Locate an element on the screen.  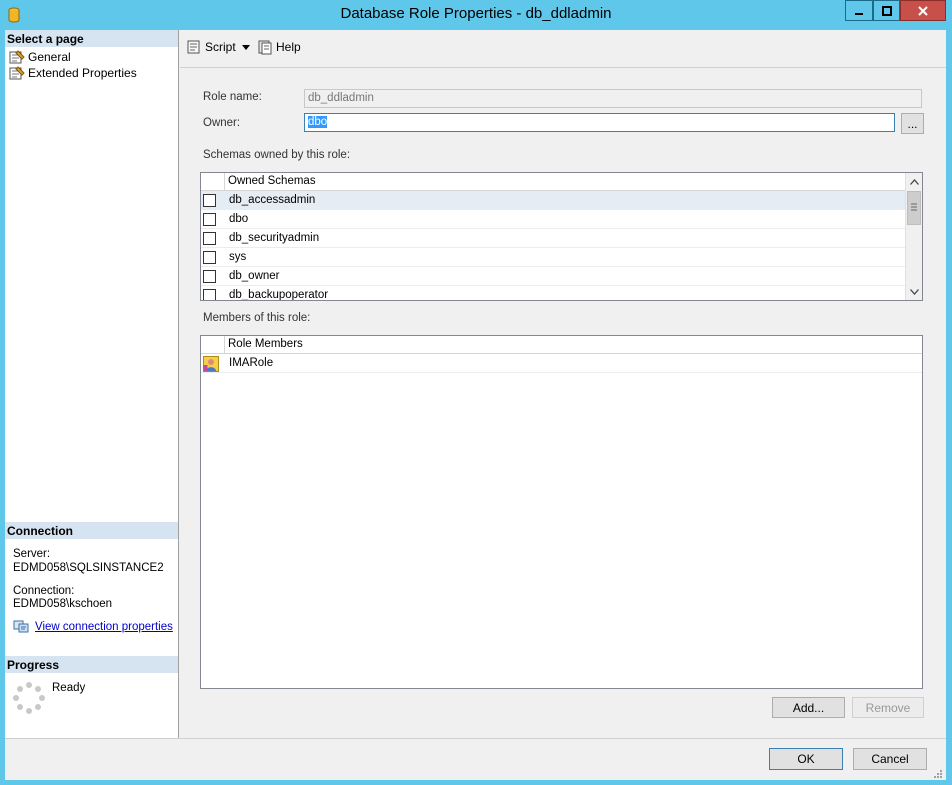
script-button: Script is located at coordinates (211, 47).